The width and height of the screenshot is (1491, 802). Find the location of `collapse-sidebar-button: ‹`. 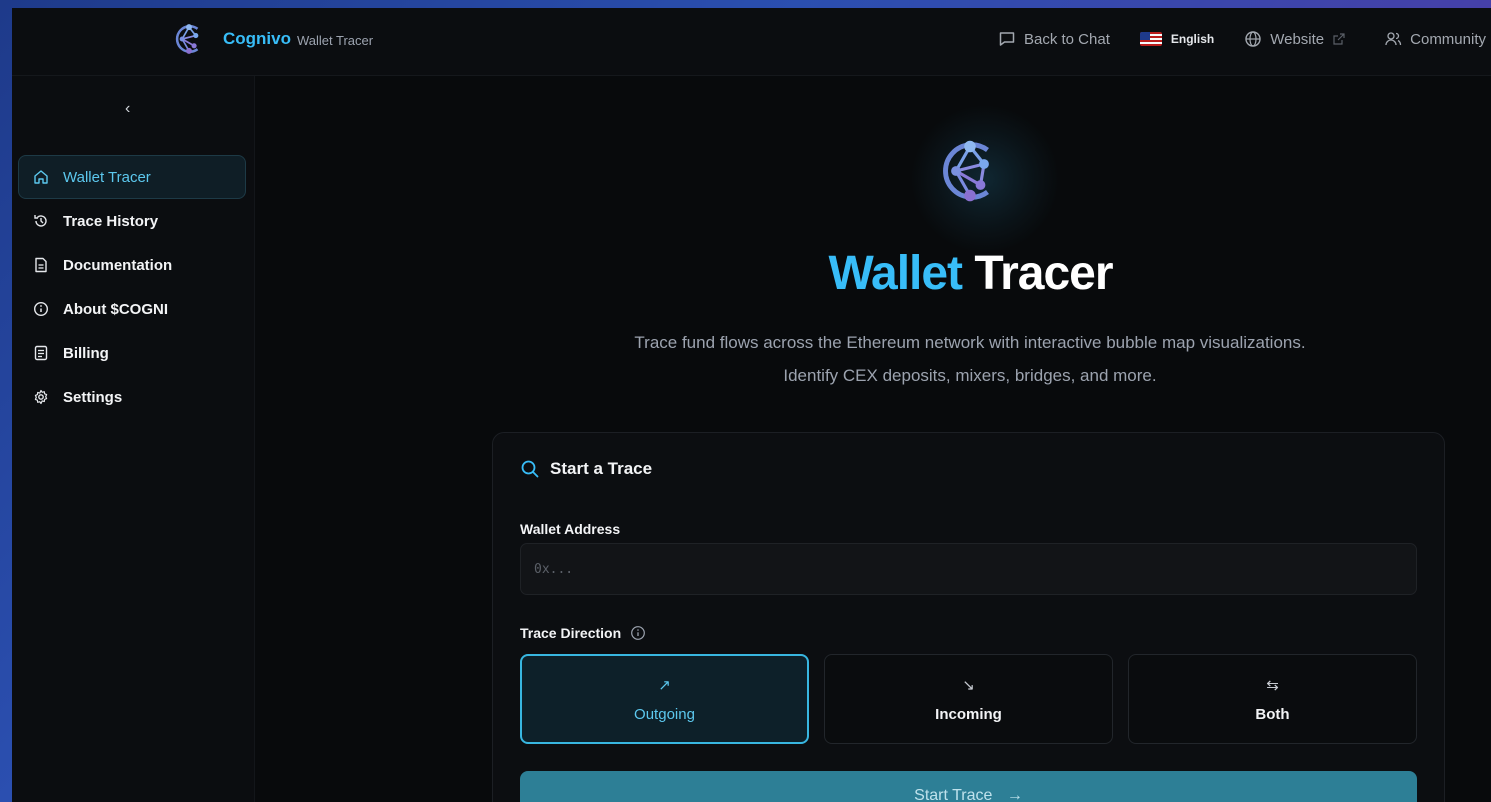

collapse-sidebar-button: ‹ is located at coordinates (127, 109).